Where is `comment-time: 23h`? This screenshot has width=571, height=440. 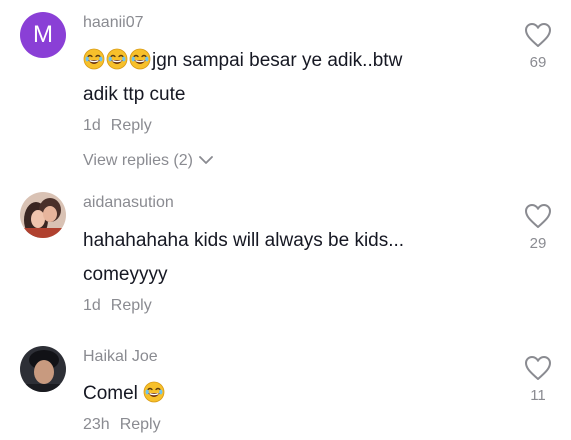 comment-time: 23h is located at coordinates (96, 424).